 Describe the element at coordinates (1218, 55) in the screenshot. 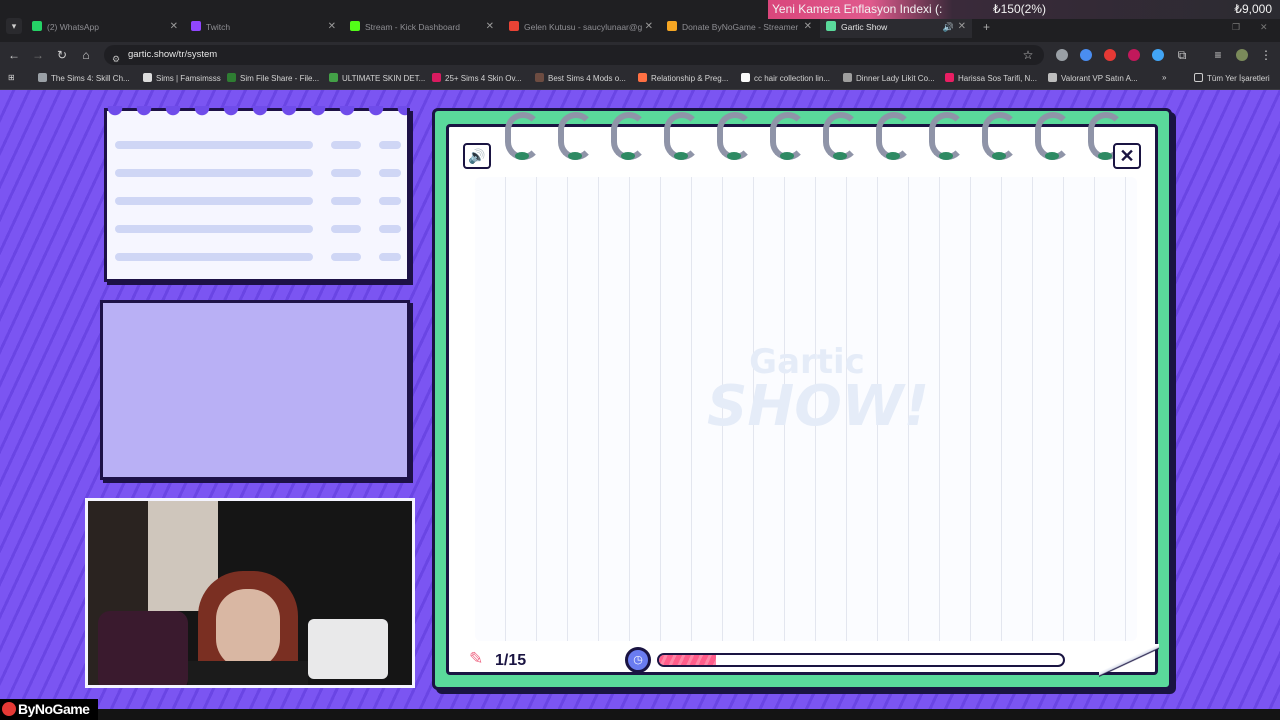

I see `media-control-icon: ≡` at that location.